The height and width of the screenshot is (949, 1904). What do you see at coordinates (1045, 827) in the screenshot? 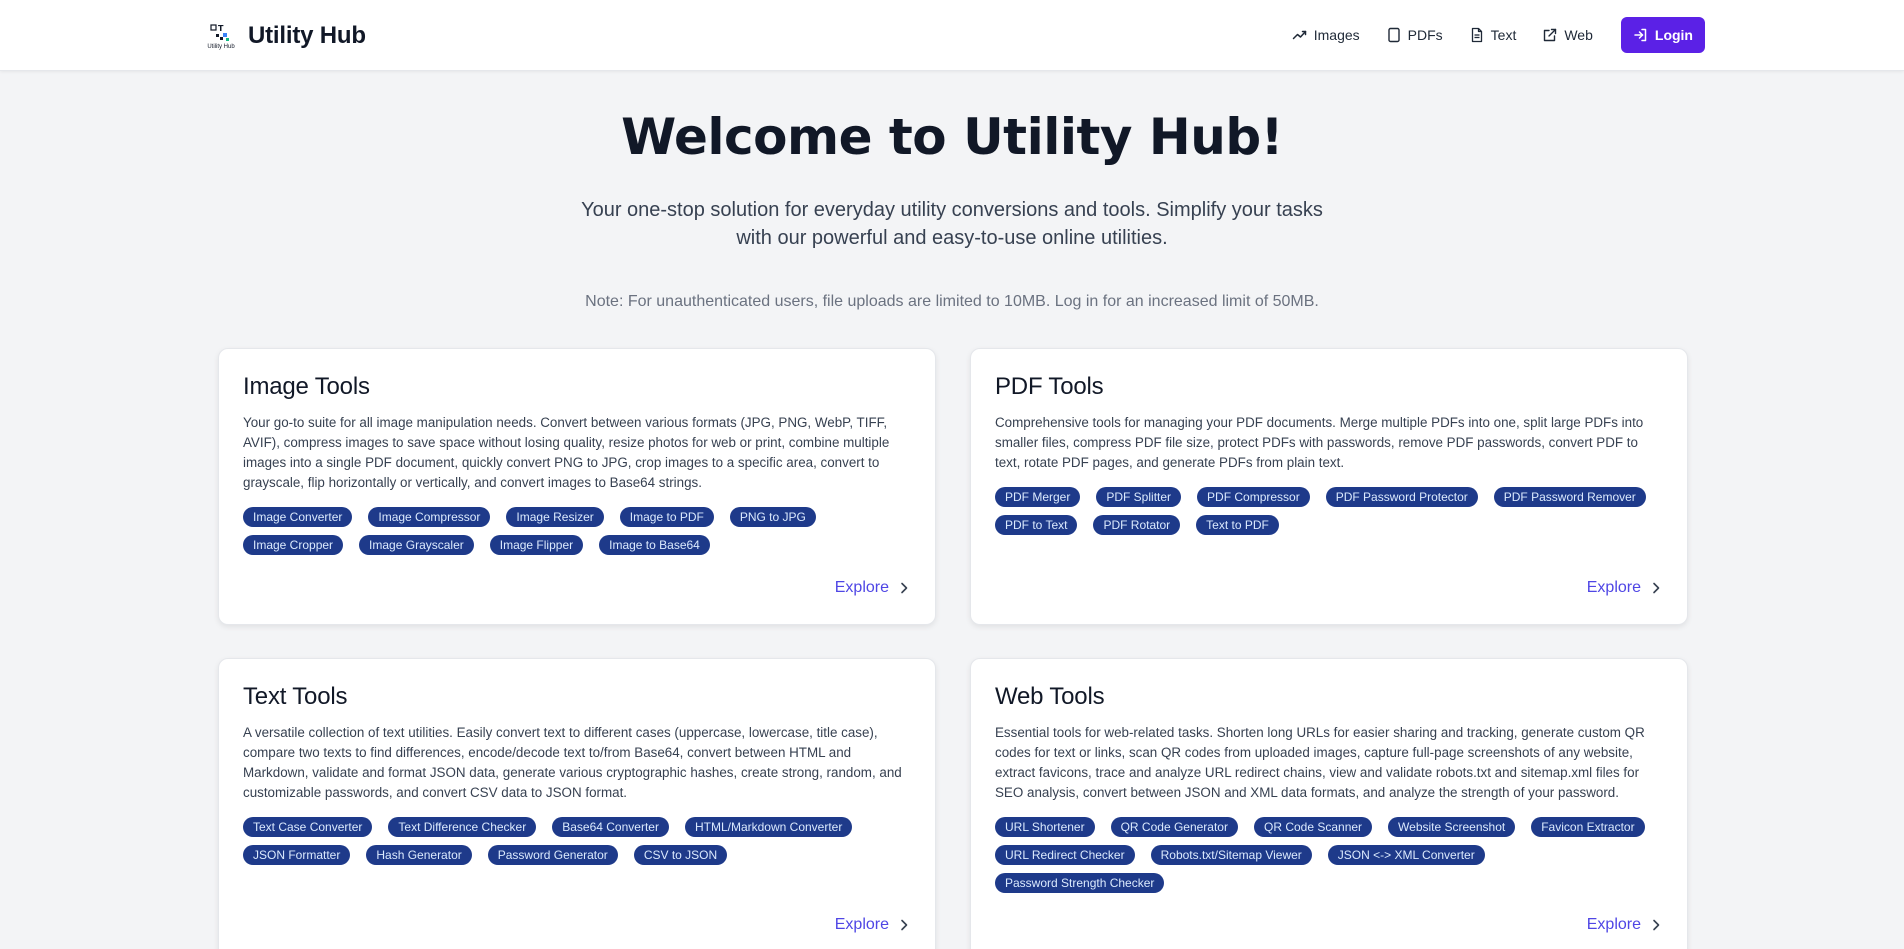
I see `tool-tag: URL Shortener` at bounding box center [1045, 827].